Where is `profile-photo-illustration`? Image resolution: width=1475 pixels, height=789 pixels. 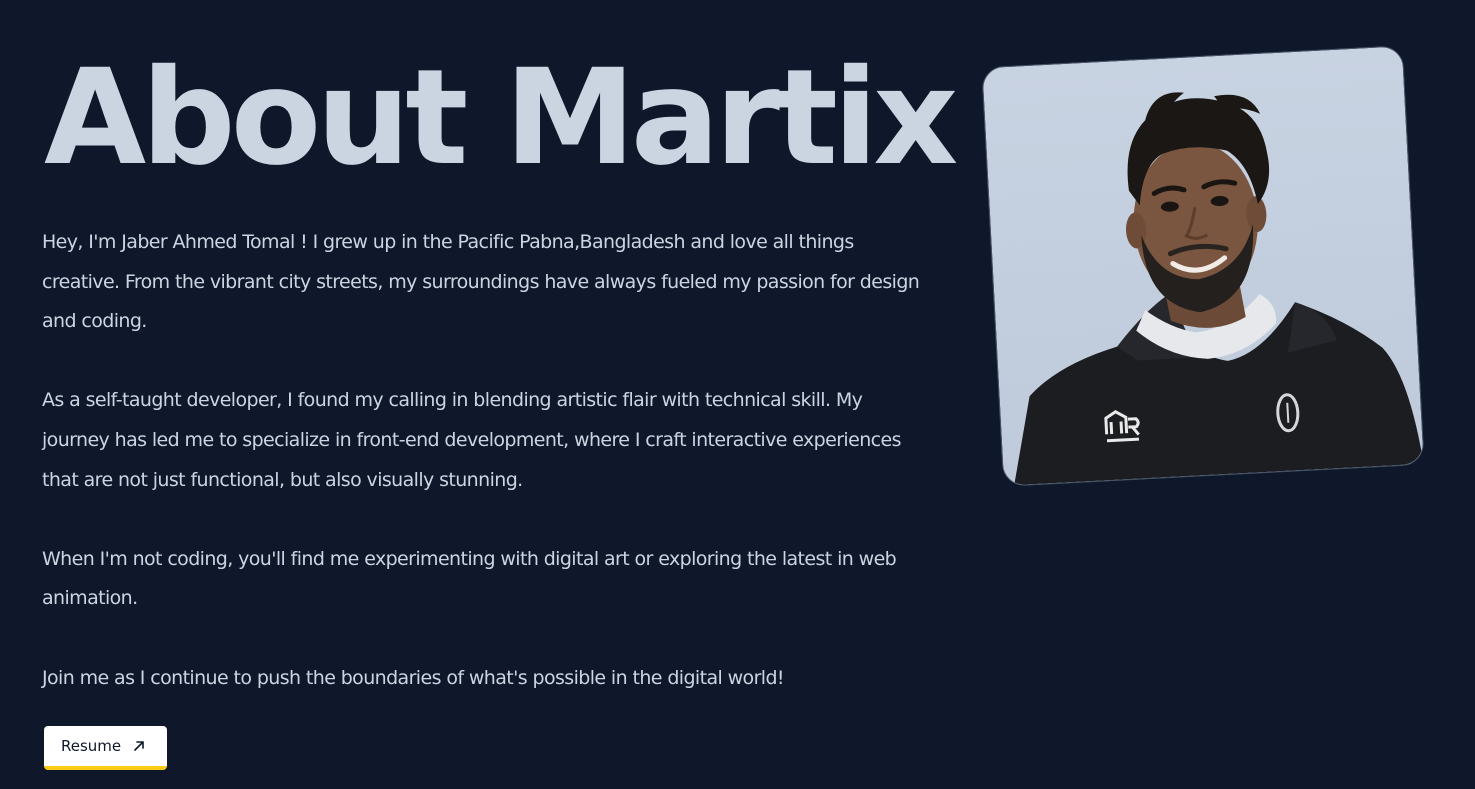 profile-photo-illustration is located at coordinates (1219, 289).